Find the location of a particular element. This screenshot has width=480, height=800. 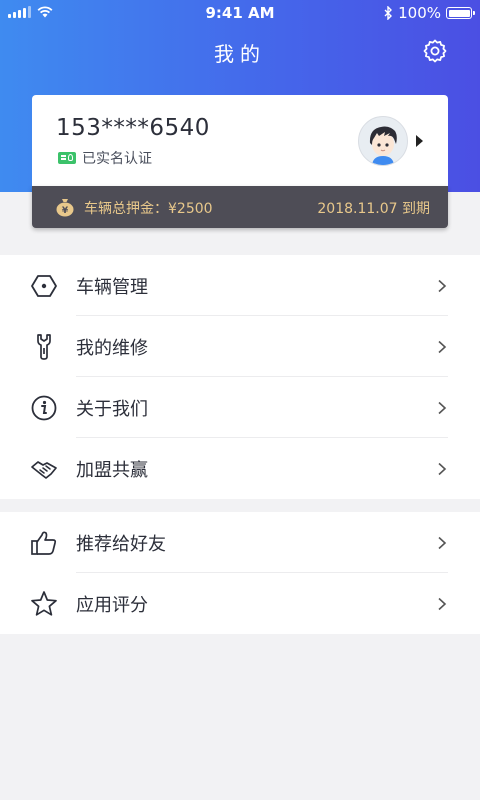

phone-number: 153****6540 is located at coordinates (133, 128).